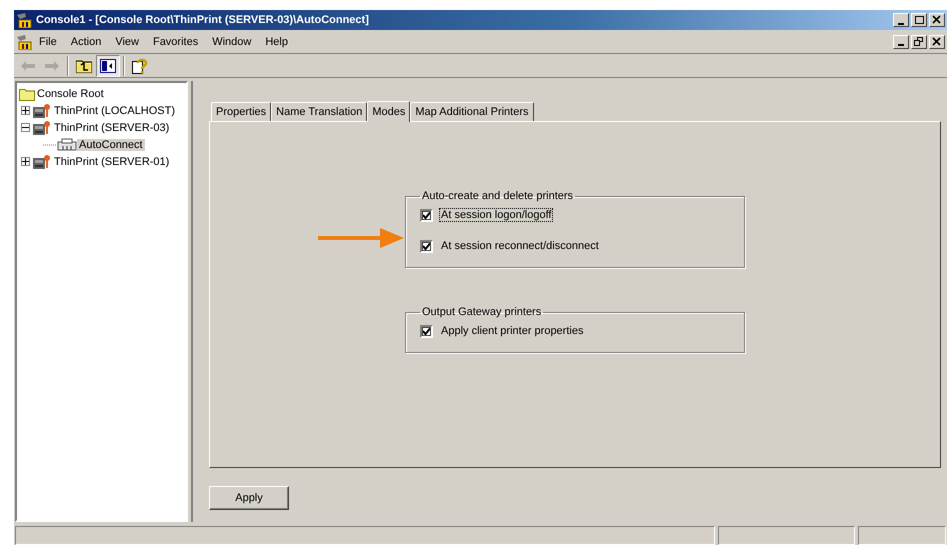  Describe the element at coordinates (203, 20) in the screenshot. I see `window-title: Console1 - [Console Root\ThinPrint (SERVER-03)\AutoConnect]` at that location.